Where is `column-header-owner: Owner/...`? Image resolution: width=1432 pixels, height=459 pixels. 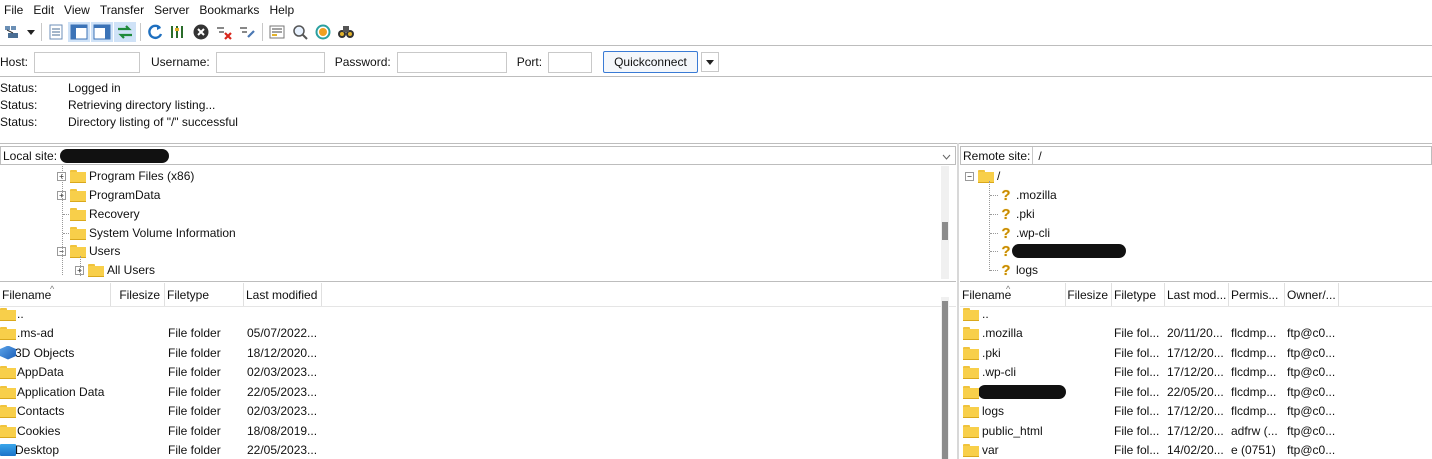
column-header-owner: Owner/... is located at coordinates (1312, 294).